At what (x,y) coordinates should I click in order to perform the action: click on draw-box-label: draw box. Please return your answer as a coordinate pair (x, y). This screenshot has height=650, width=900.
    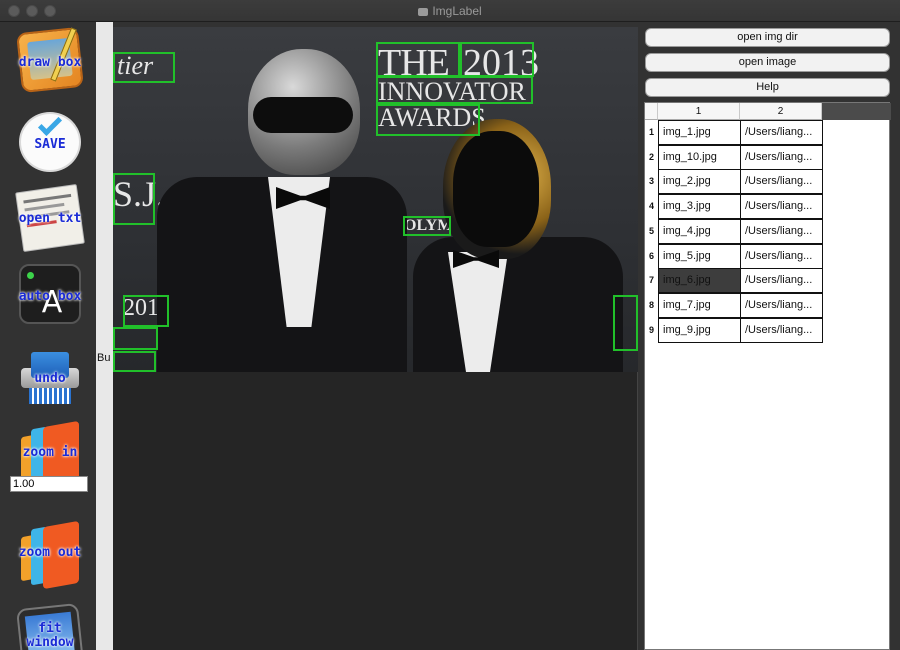
    Looking at the image, I should click on (50, 62).